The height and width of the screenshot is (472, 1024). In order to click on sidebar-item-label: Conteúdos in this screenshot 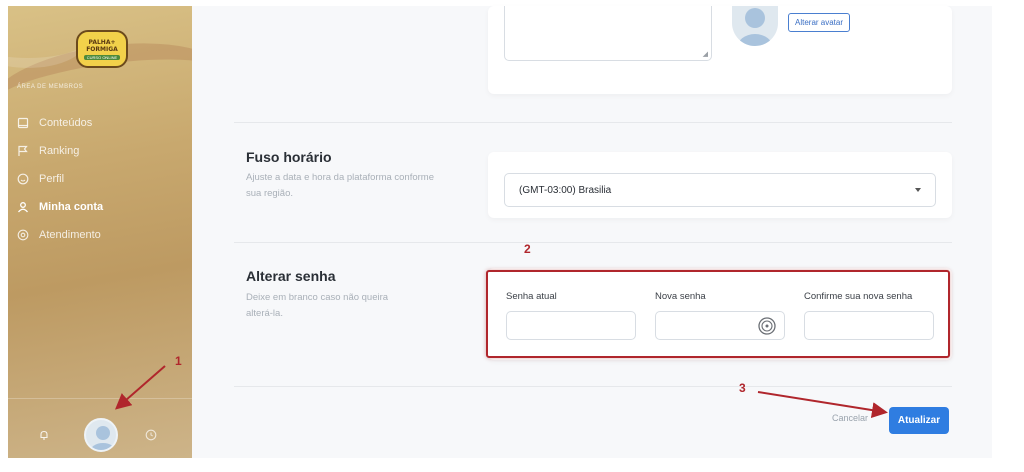, I will do `click(66, 123)`.